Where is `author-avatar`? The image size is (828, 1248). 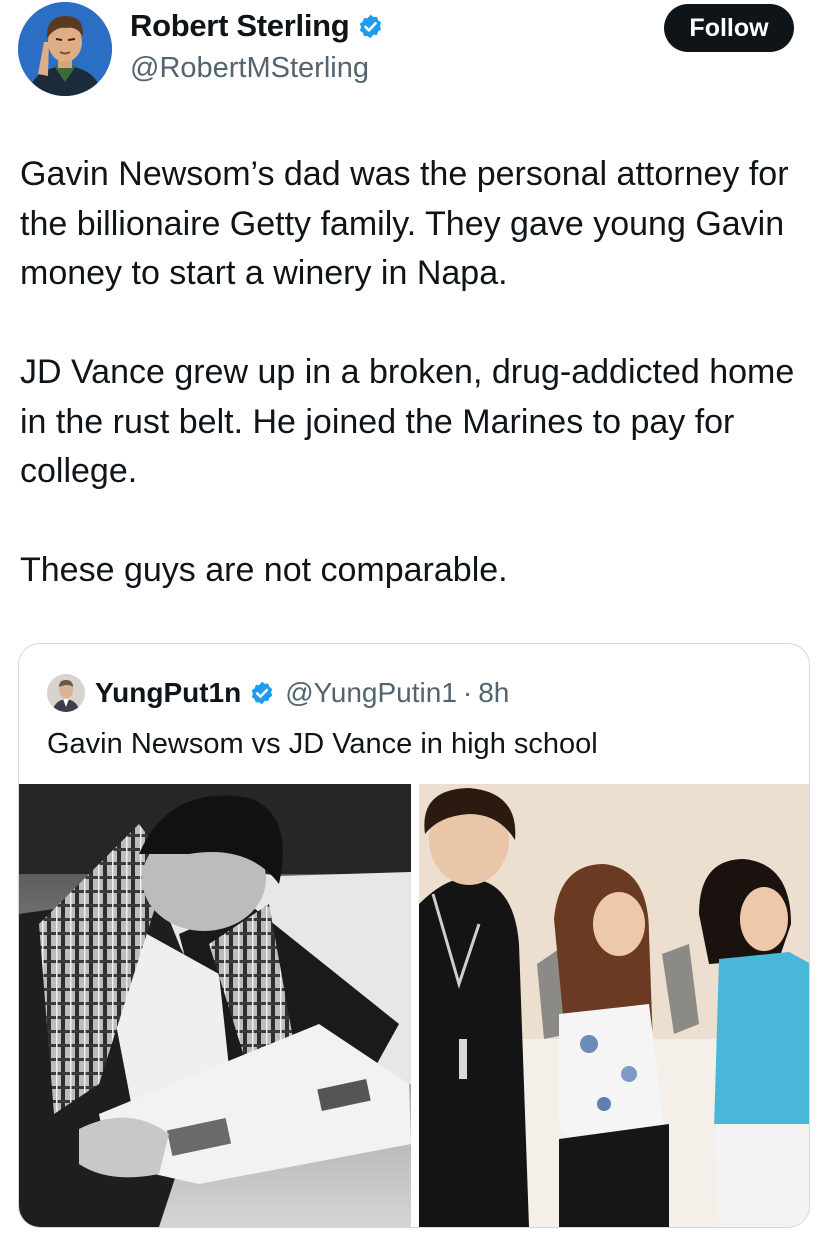 author-avatar is located at coordinates (65, 49).